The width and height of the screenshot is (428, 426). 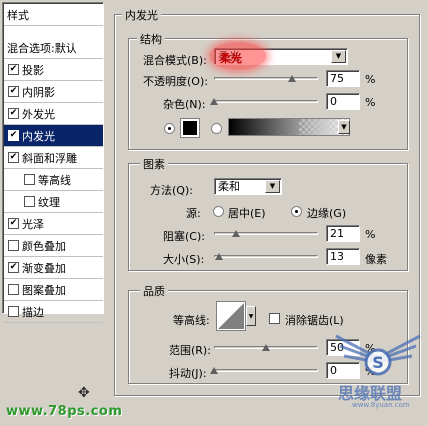 What do you see at coordinates (190, 128) in the screenshot?
I see `glow-color-swatch` at bounding box center [190, 128].